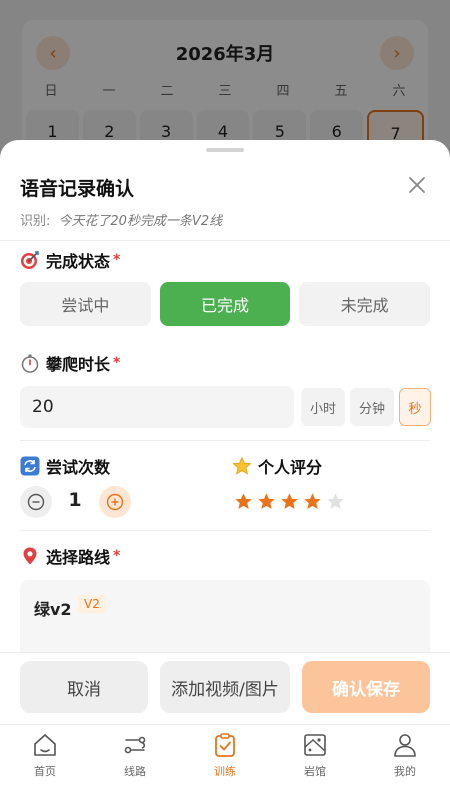 This screenshot has height=800, width=450. I want to click on attempts-label: 尝试次数, so click(78, 467).